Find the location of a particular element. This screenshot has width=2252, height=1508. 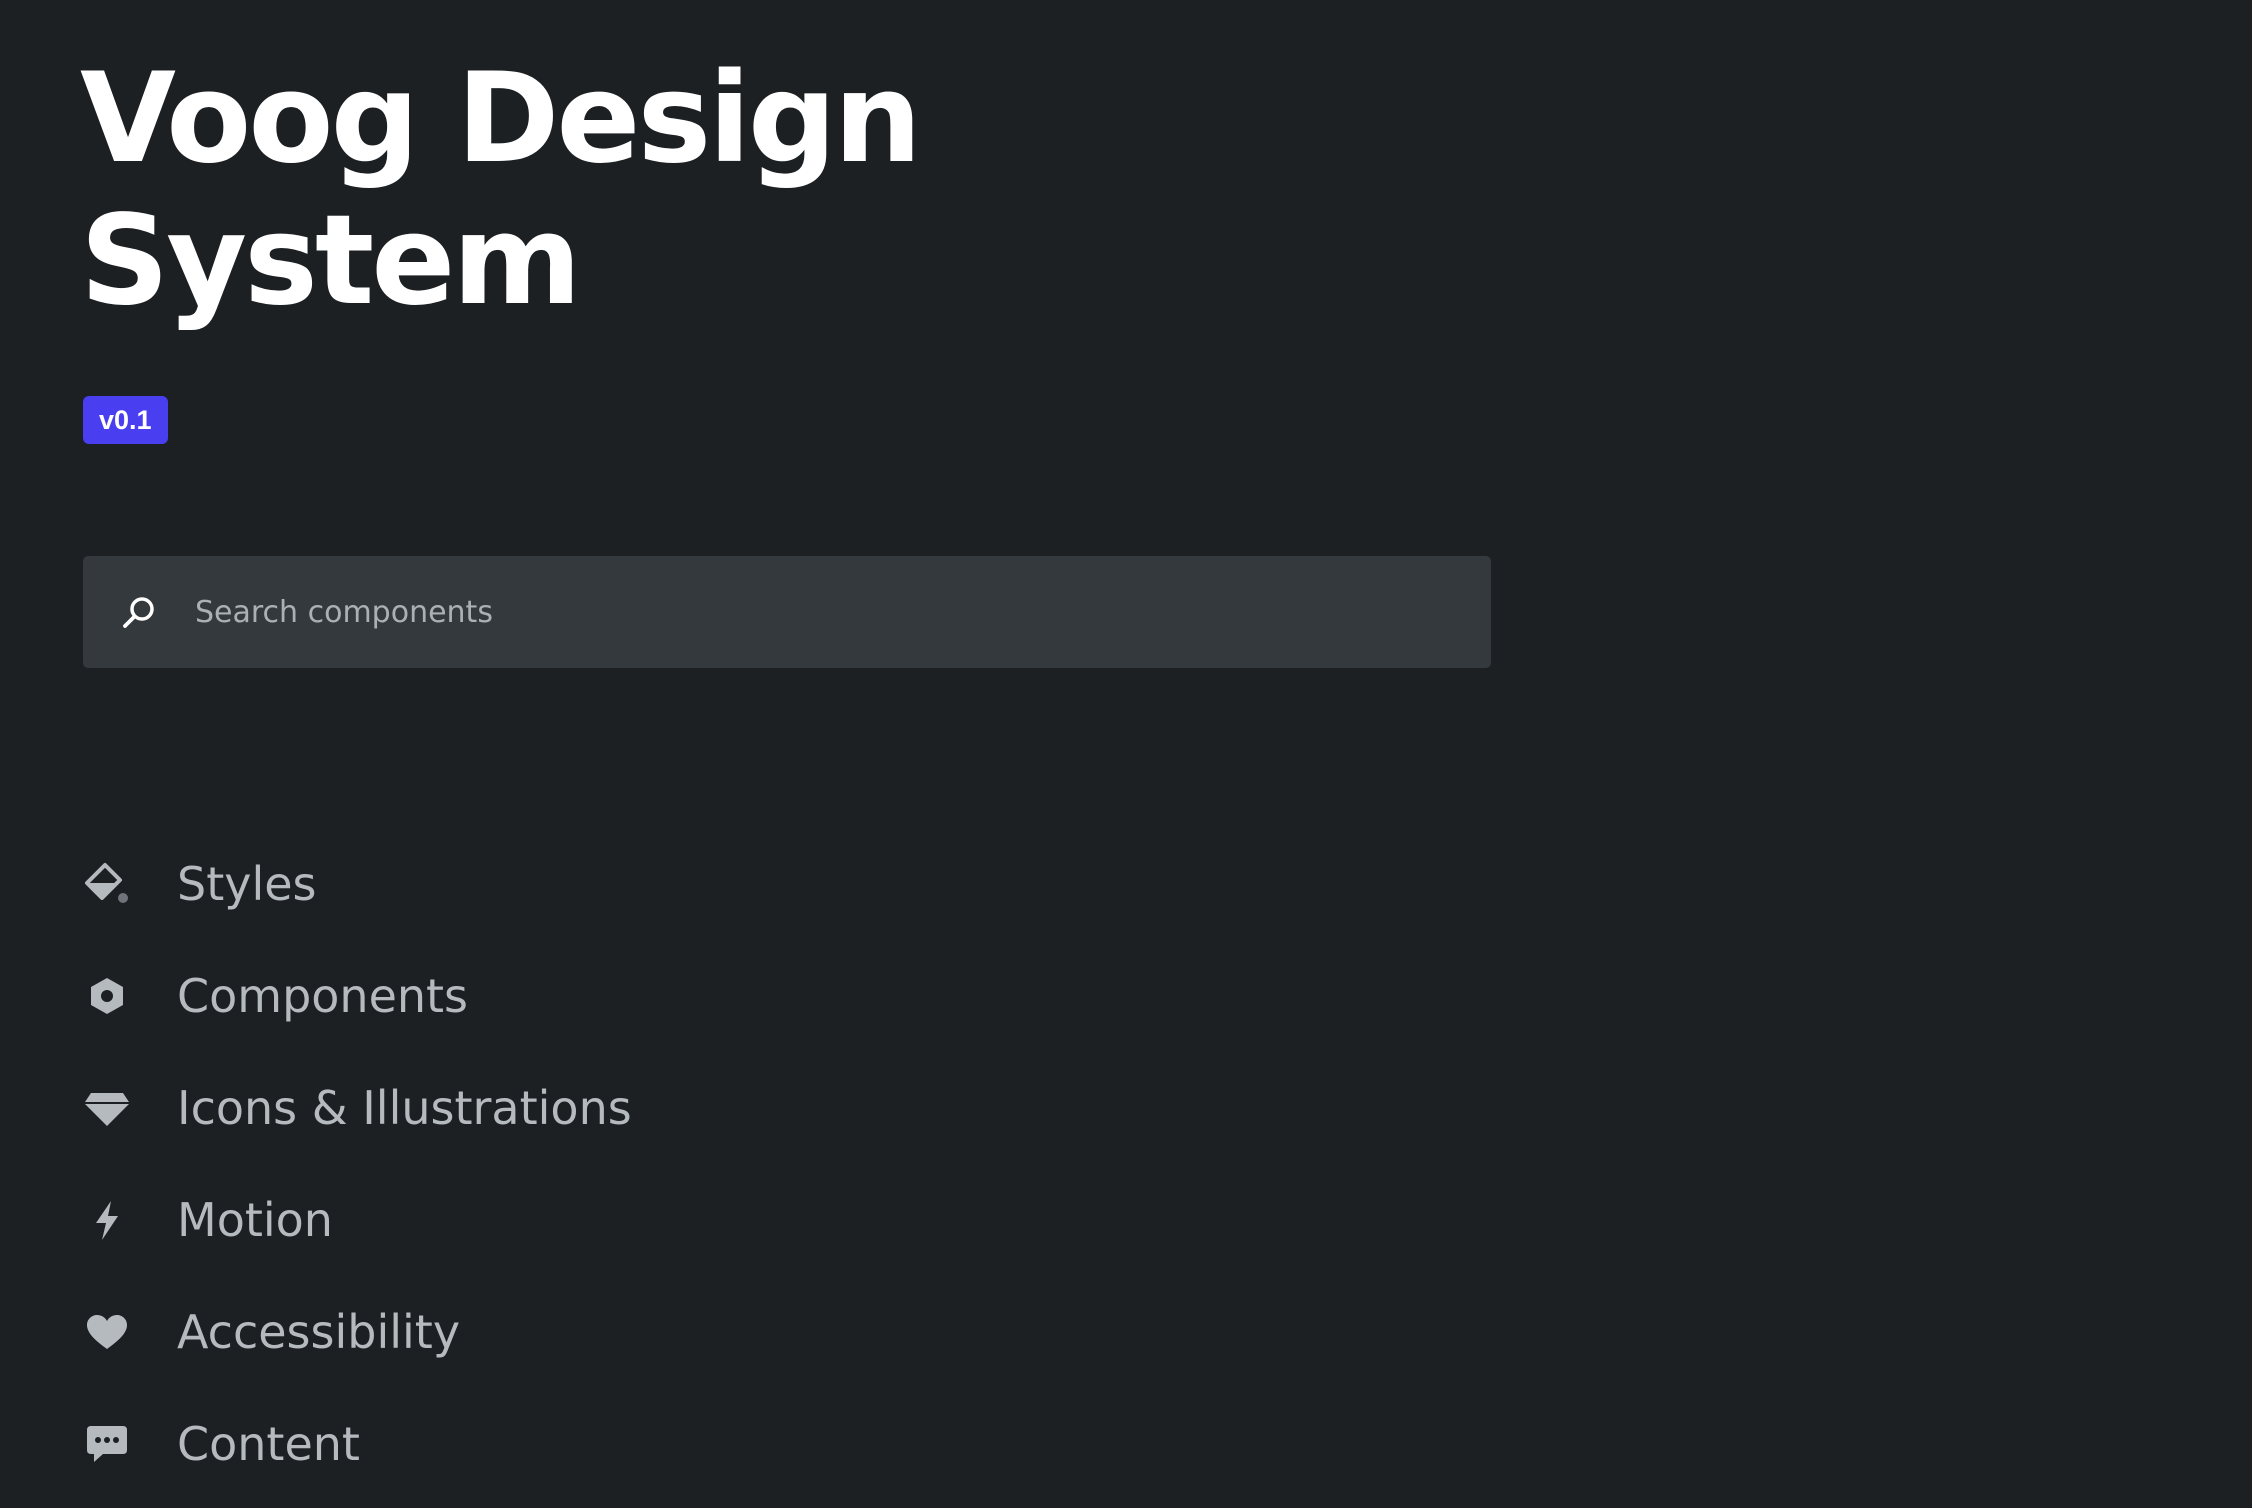

nav-item-components: Components is located at coordinates (357, 996).